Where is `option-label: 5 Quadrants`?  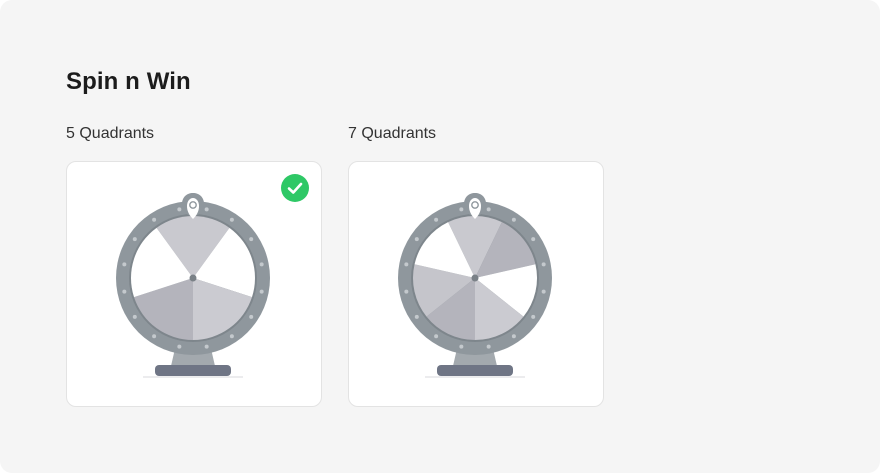
option-label: 5 Quadrants is located at coordinates (110, 133).